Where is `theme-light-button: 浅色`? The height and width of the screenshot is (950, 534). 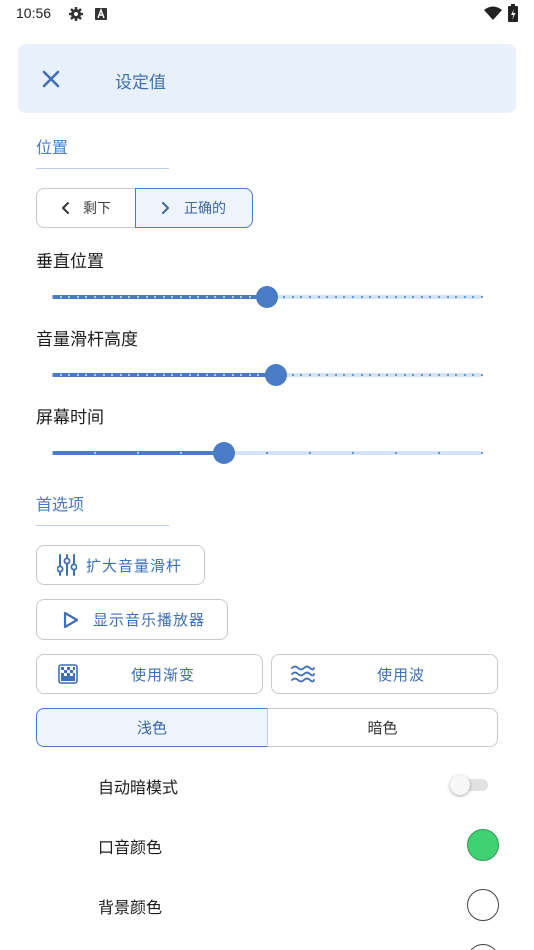
theme-light-button: 浅色 is located at coordinates (152, 727).